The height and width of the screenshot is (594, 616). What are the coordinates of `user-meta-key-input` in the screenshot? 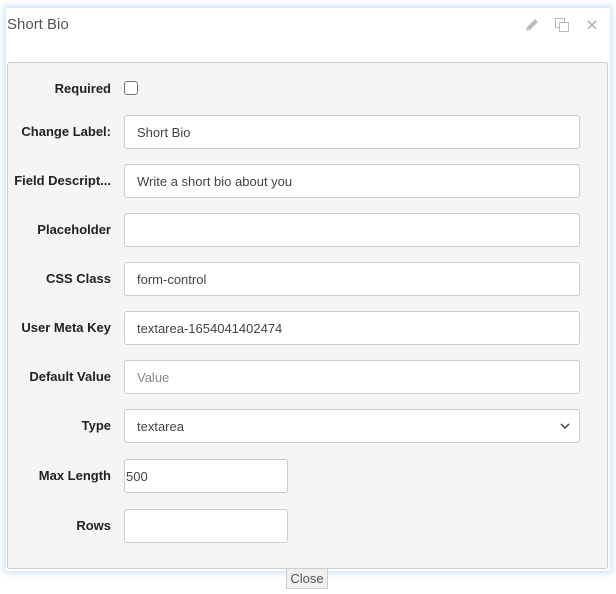 It's located at (352, 328).